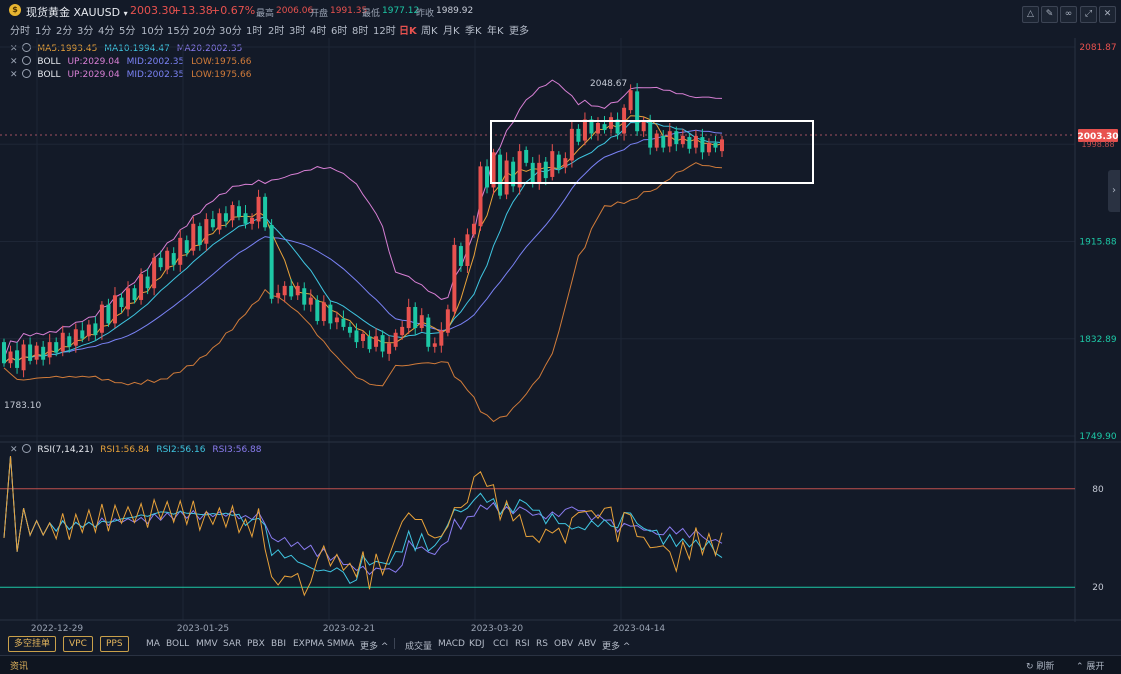 The height and width of the screenshot is (674, 1121). Describe the element at coordinates (254, 29) in the screenshot. I see `timeframe-10: 1时` at that location.